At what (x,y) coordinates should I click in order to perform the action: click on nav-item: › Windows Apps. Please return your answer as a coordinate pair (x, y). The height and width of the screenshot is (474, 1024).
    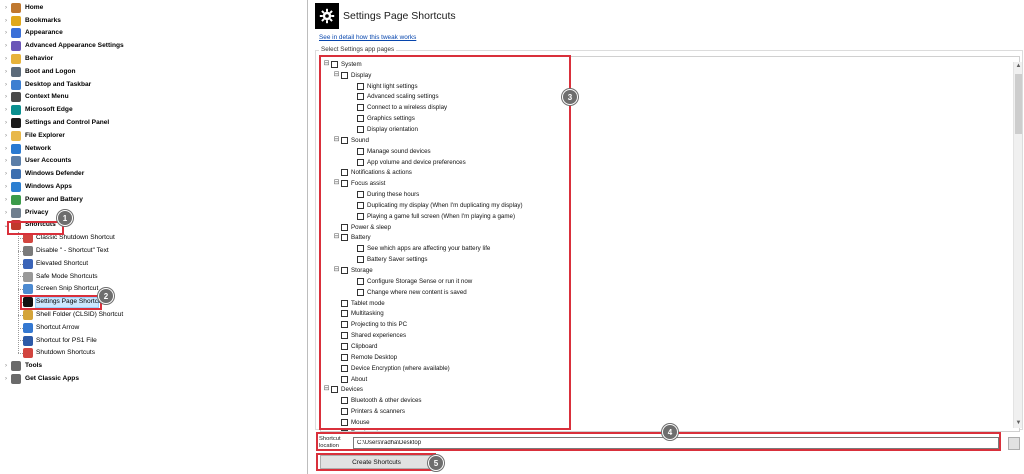
    Looking at the image, I should click on (153, 187).